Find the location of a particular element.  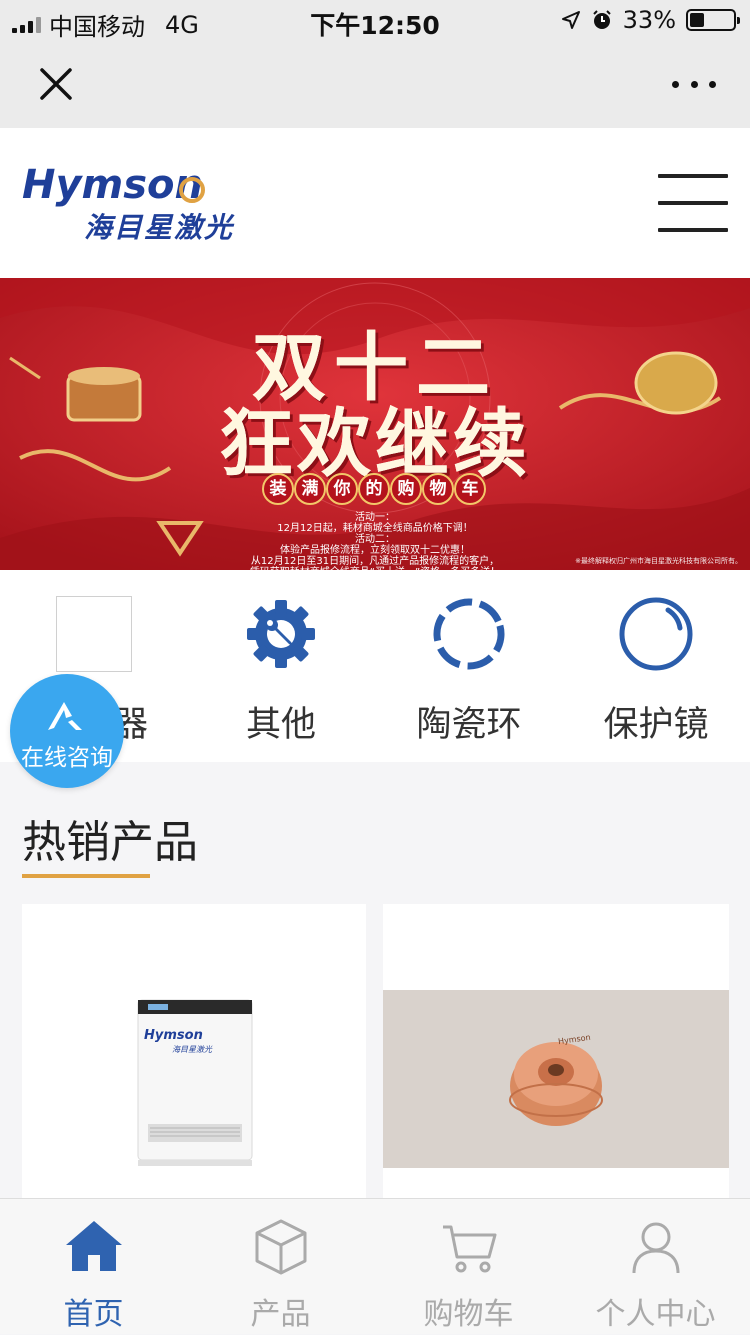

promo-line: 12月12日起，耗材商城全线商品价格下调！ is located at coordinates (375, 528).